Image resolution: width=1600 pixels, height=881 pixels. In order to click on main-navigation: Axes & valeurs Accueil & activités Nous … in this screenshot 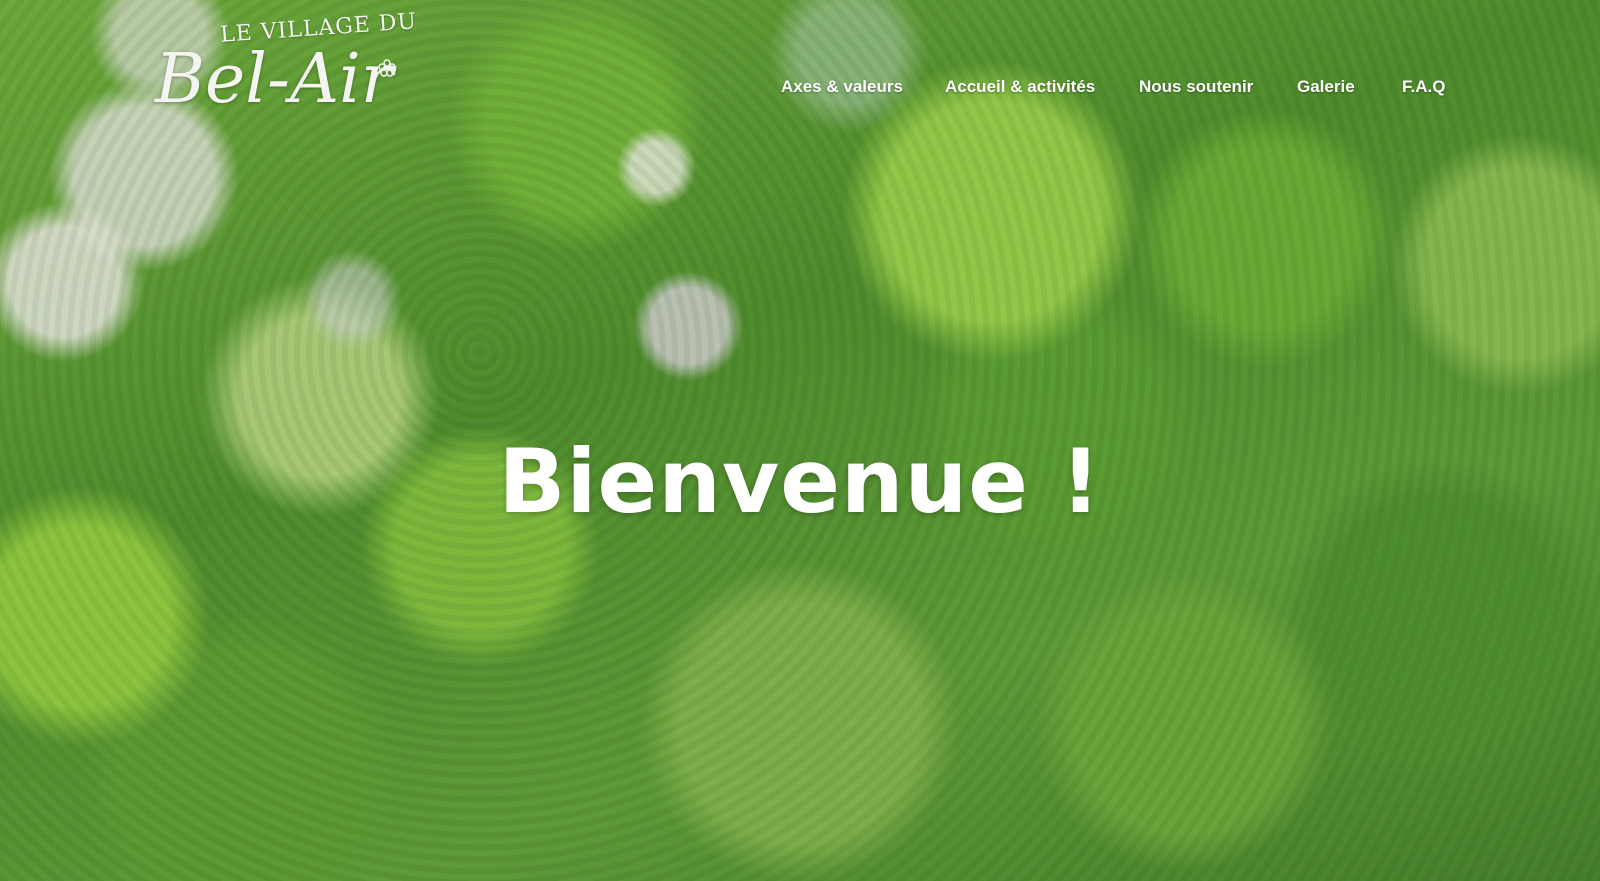, I will do `click(800, 87)`.